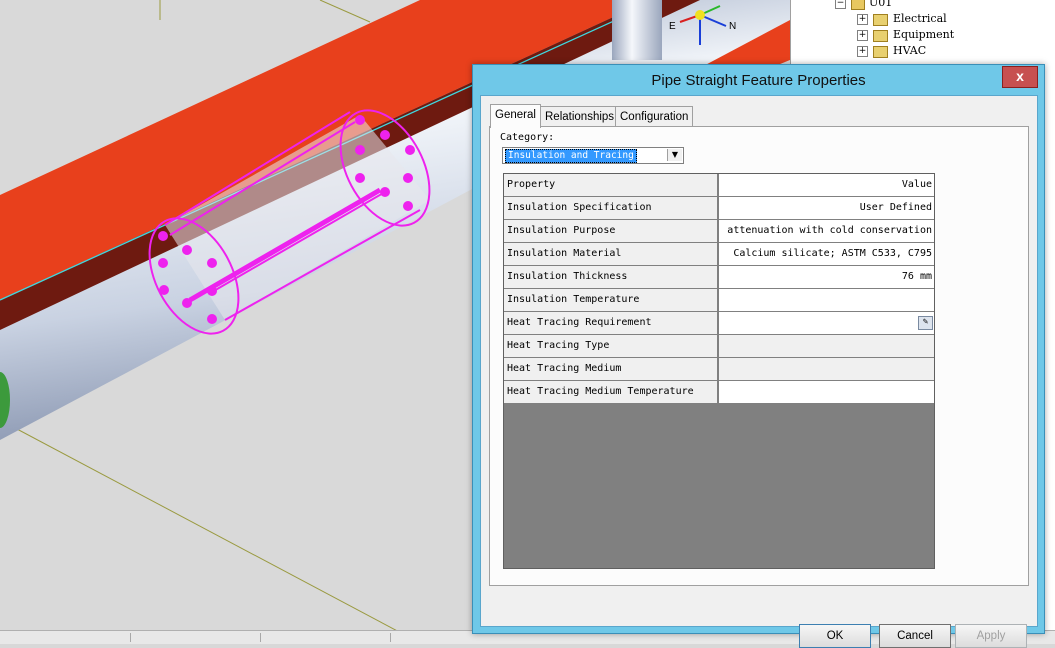 The width and height of the screenshot is (1055, 648). Describe the element at coordinates (915, 636) in the screenshot. I see `cancel-button: Cancel` at that location.